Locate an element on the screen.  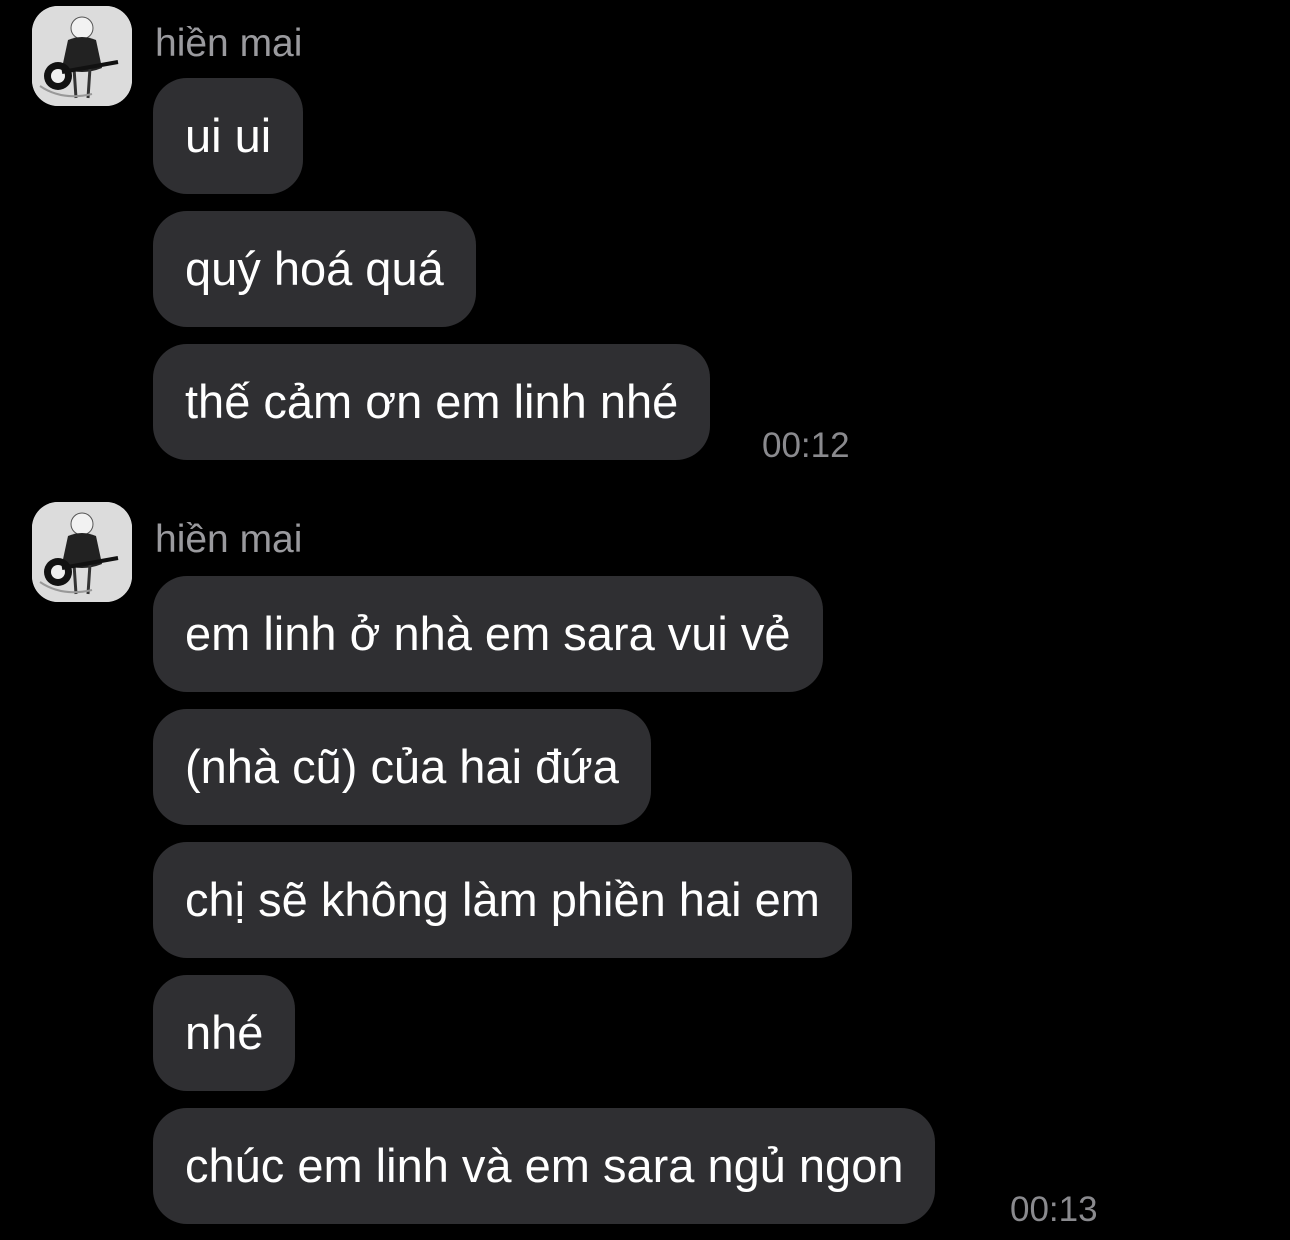
sender-name: hiền mai is located at coordinates (229, 539).